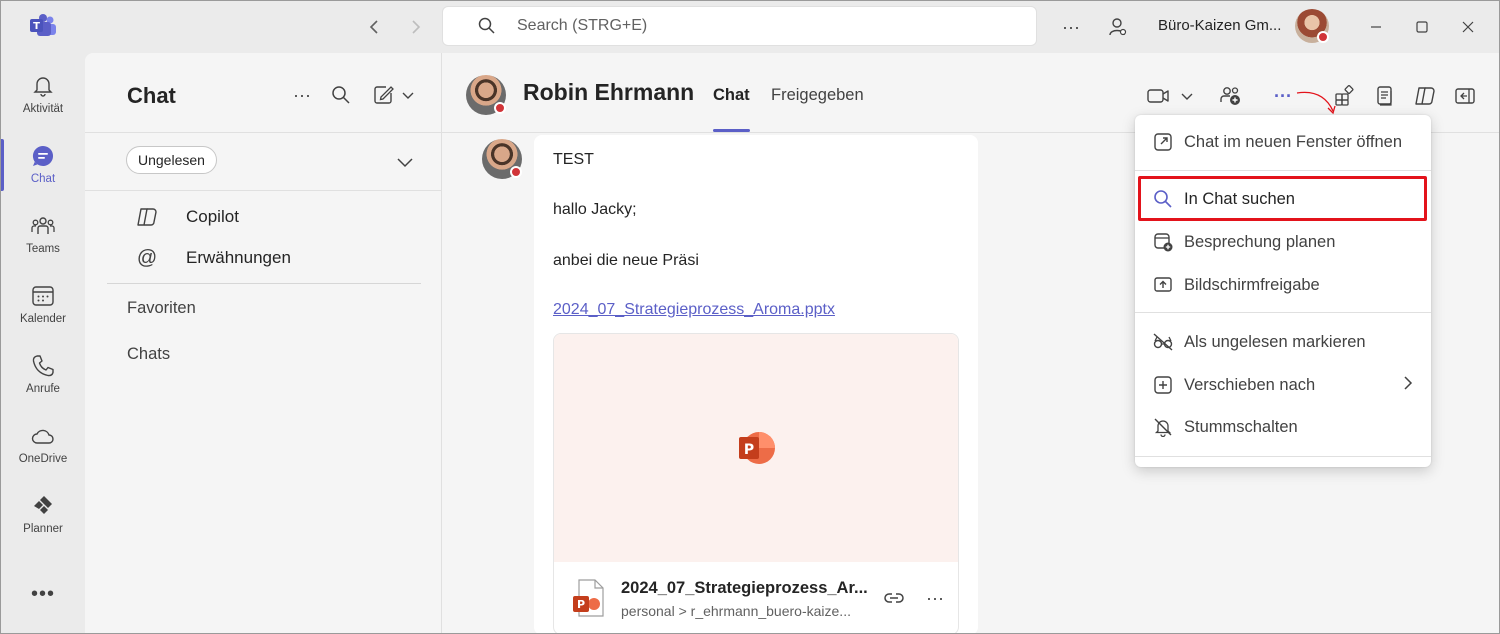 The image size is (1500, 634). What do you see at coordinates (238, 257) in the screenshot?
I see `list-item-label: Erwähnungen` at bounding box center [238, 257].